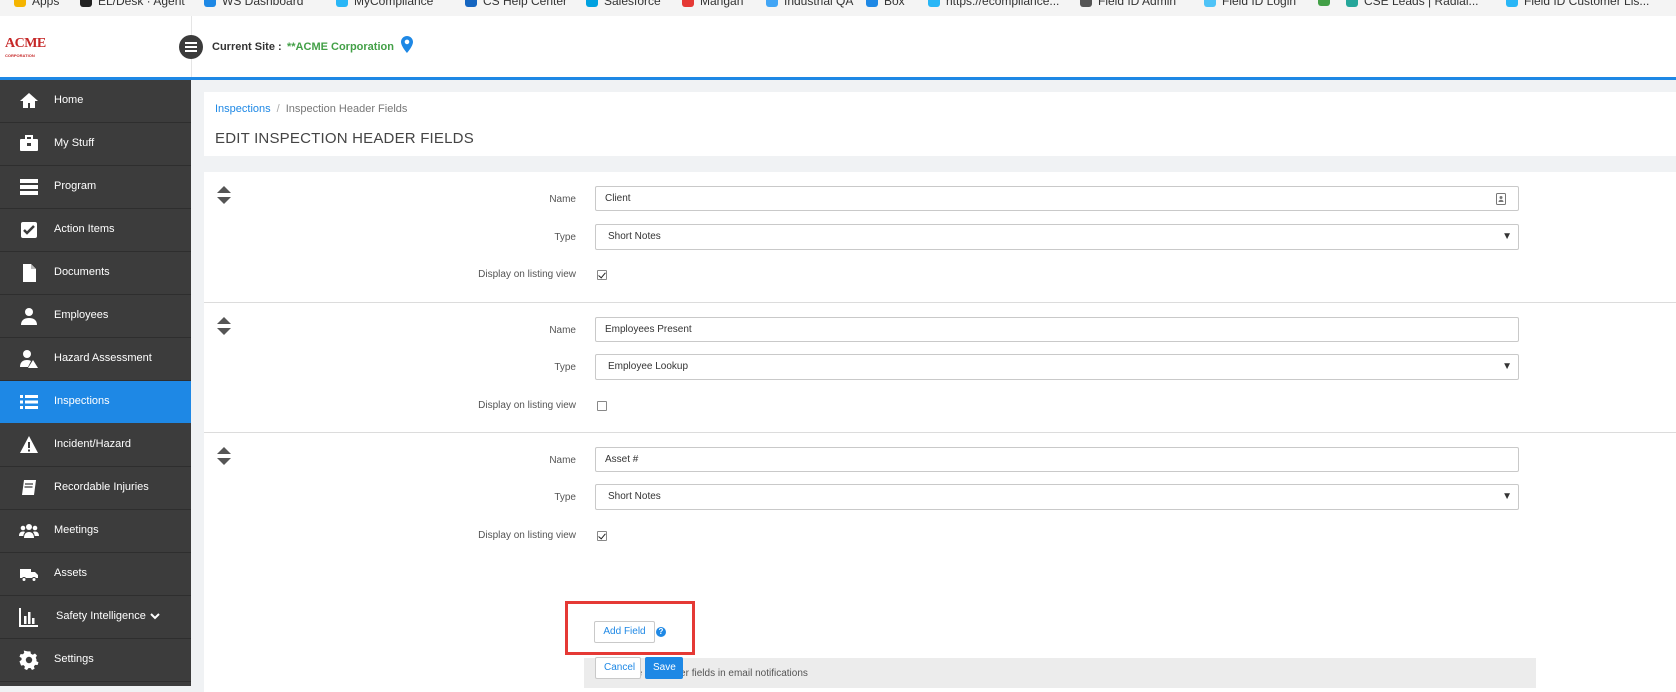  Describe the element at coordinates (95, 273) in the screenshot. I see `sidebar-item-documents: Documents` at that location.